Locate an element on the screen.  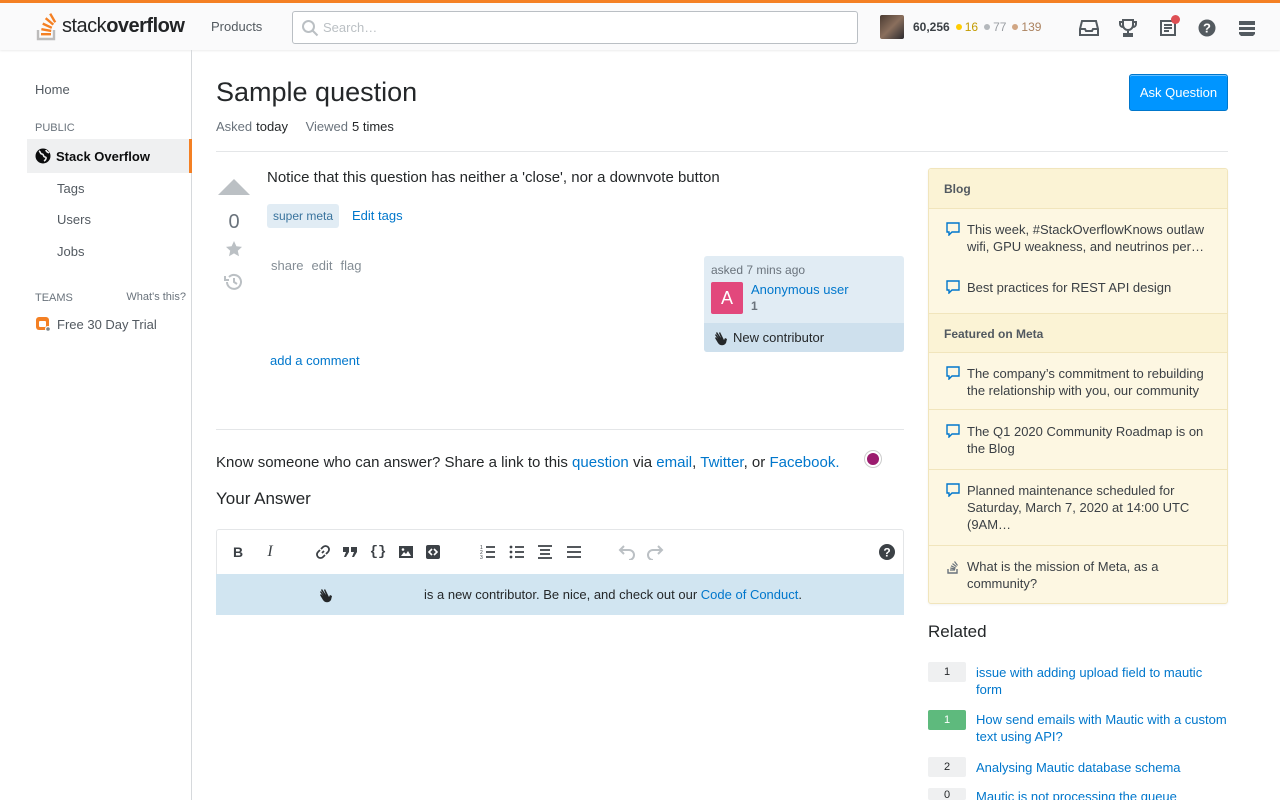
owner-name-link: Anonymous user is located at coordinates (800, 289).